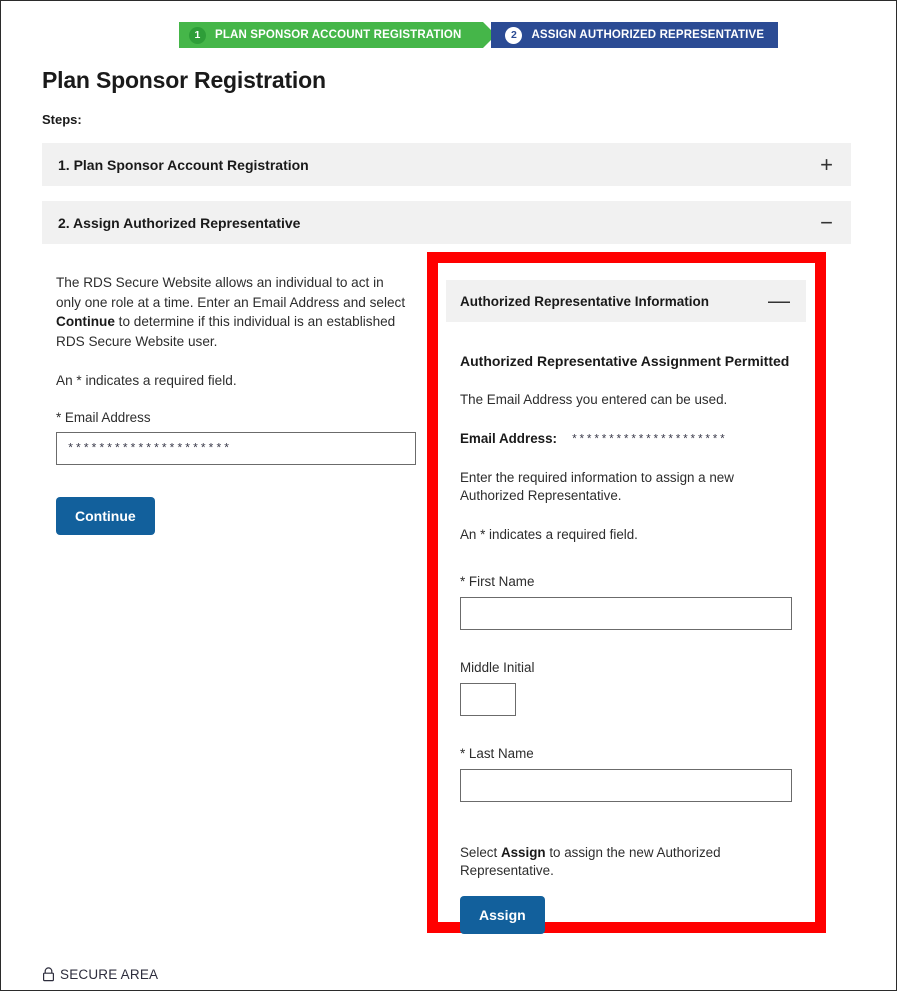  I want to click on intro-text-continue-emphasis: Continue, so click(85, 321).